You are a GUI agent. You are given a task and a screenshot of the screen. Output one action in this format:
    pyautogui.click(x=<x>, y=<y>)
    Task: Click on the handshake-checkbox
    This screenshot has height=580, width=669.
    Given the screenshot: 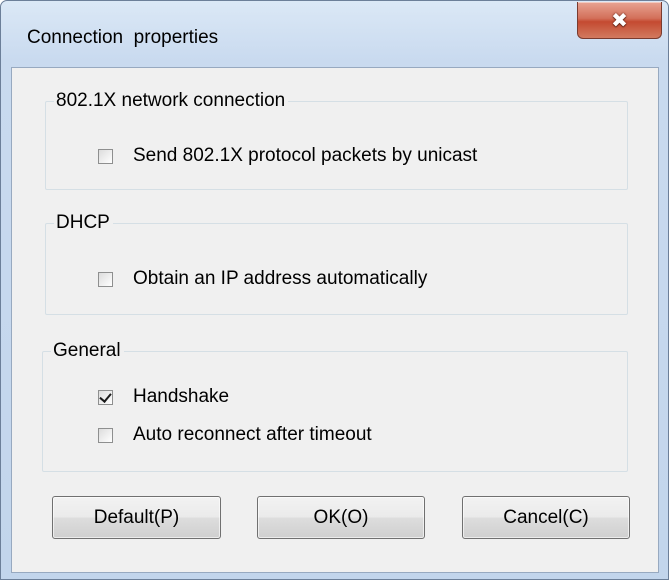 What is the action you would take?
    pyautogui.click(x=105, y=397)
    